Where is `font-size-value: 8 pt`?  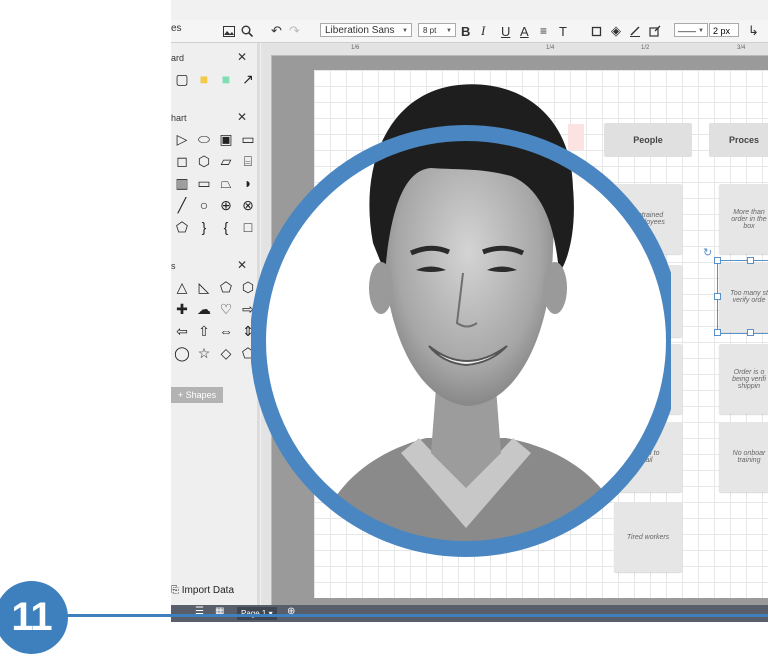
font-size-value: 8 pt is located at coordinates (430, 30).